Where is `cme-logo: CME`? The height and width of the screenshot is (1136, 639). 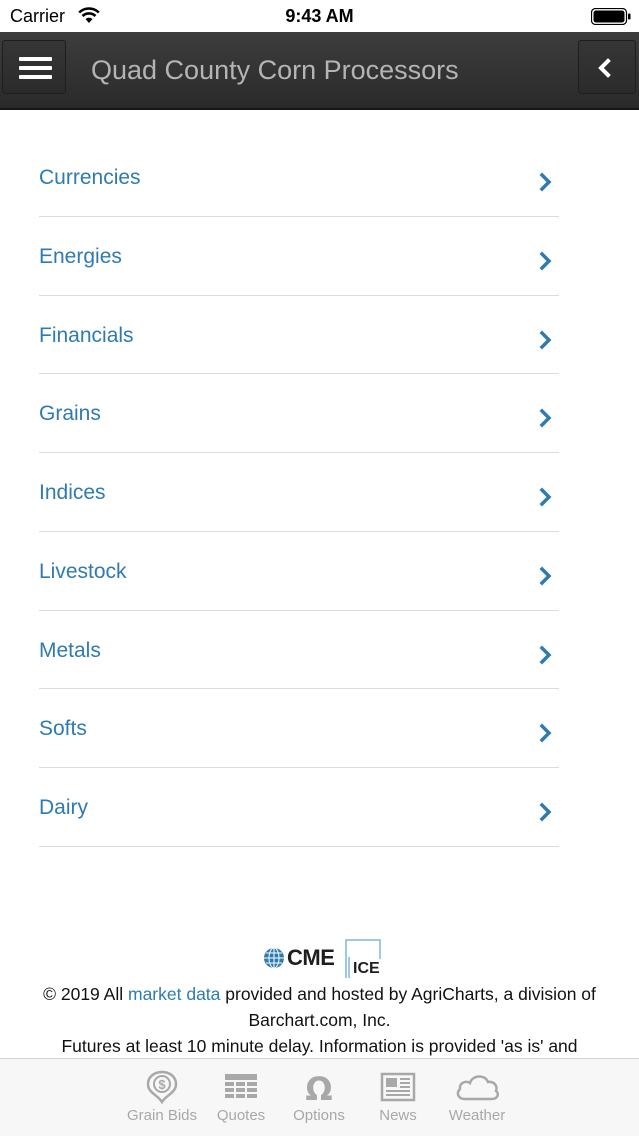 cme-logo: CME is located at coordinates (311, 957).